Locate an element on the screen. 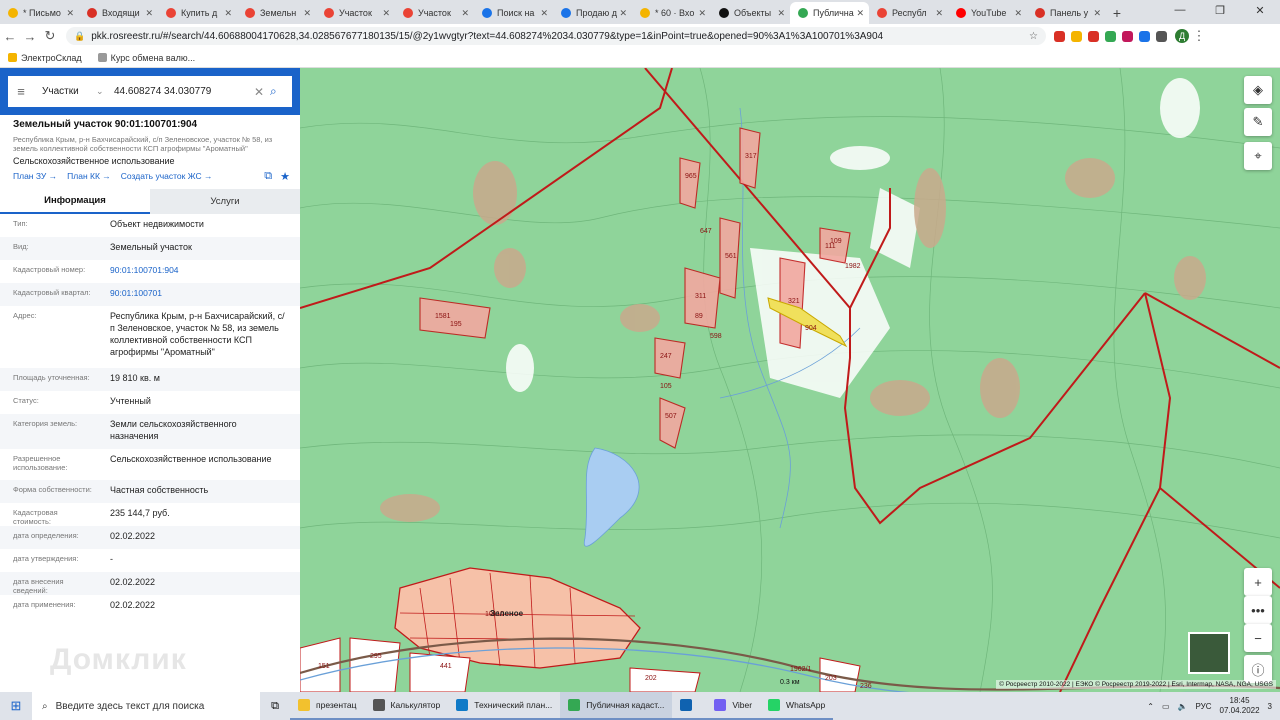  plan-zu-link: План ЗУ → is located at coordinates (35, 176).